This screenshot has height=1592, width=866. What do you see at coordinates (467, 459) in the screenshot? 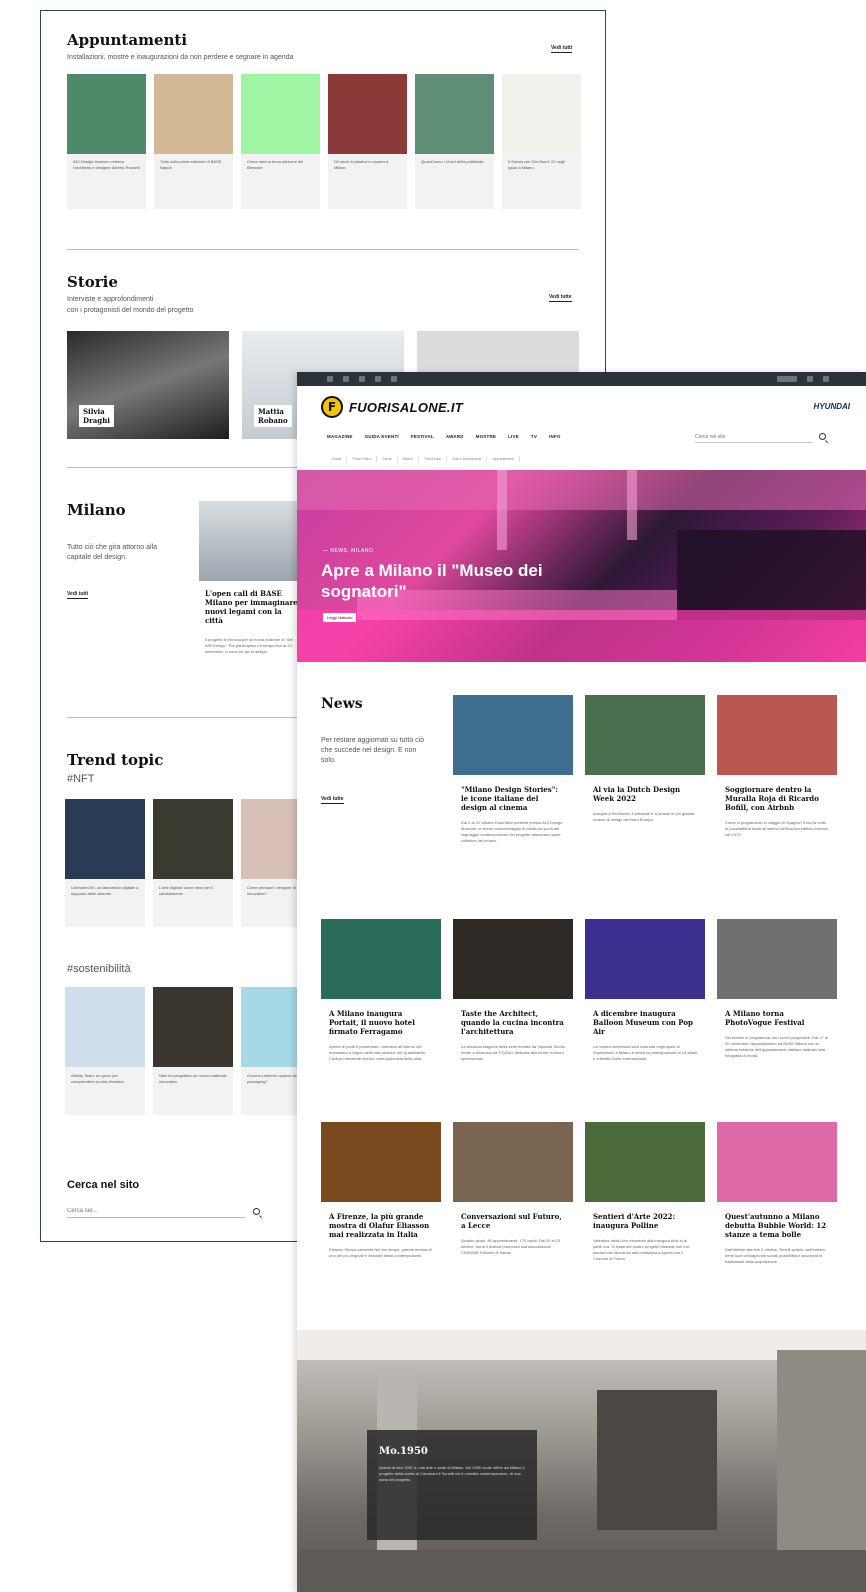
I see `subnav-item: Arte e Innovazione` at bounding box center [467, 459].